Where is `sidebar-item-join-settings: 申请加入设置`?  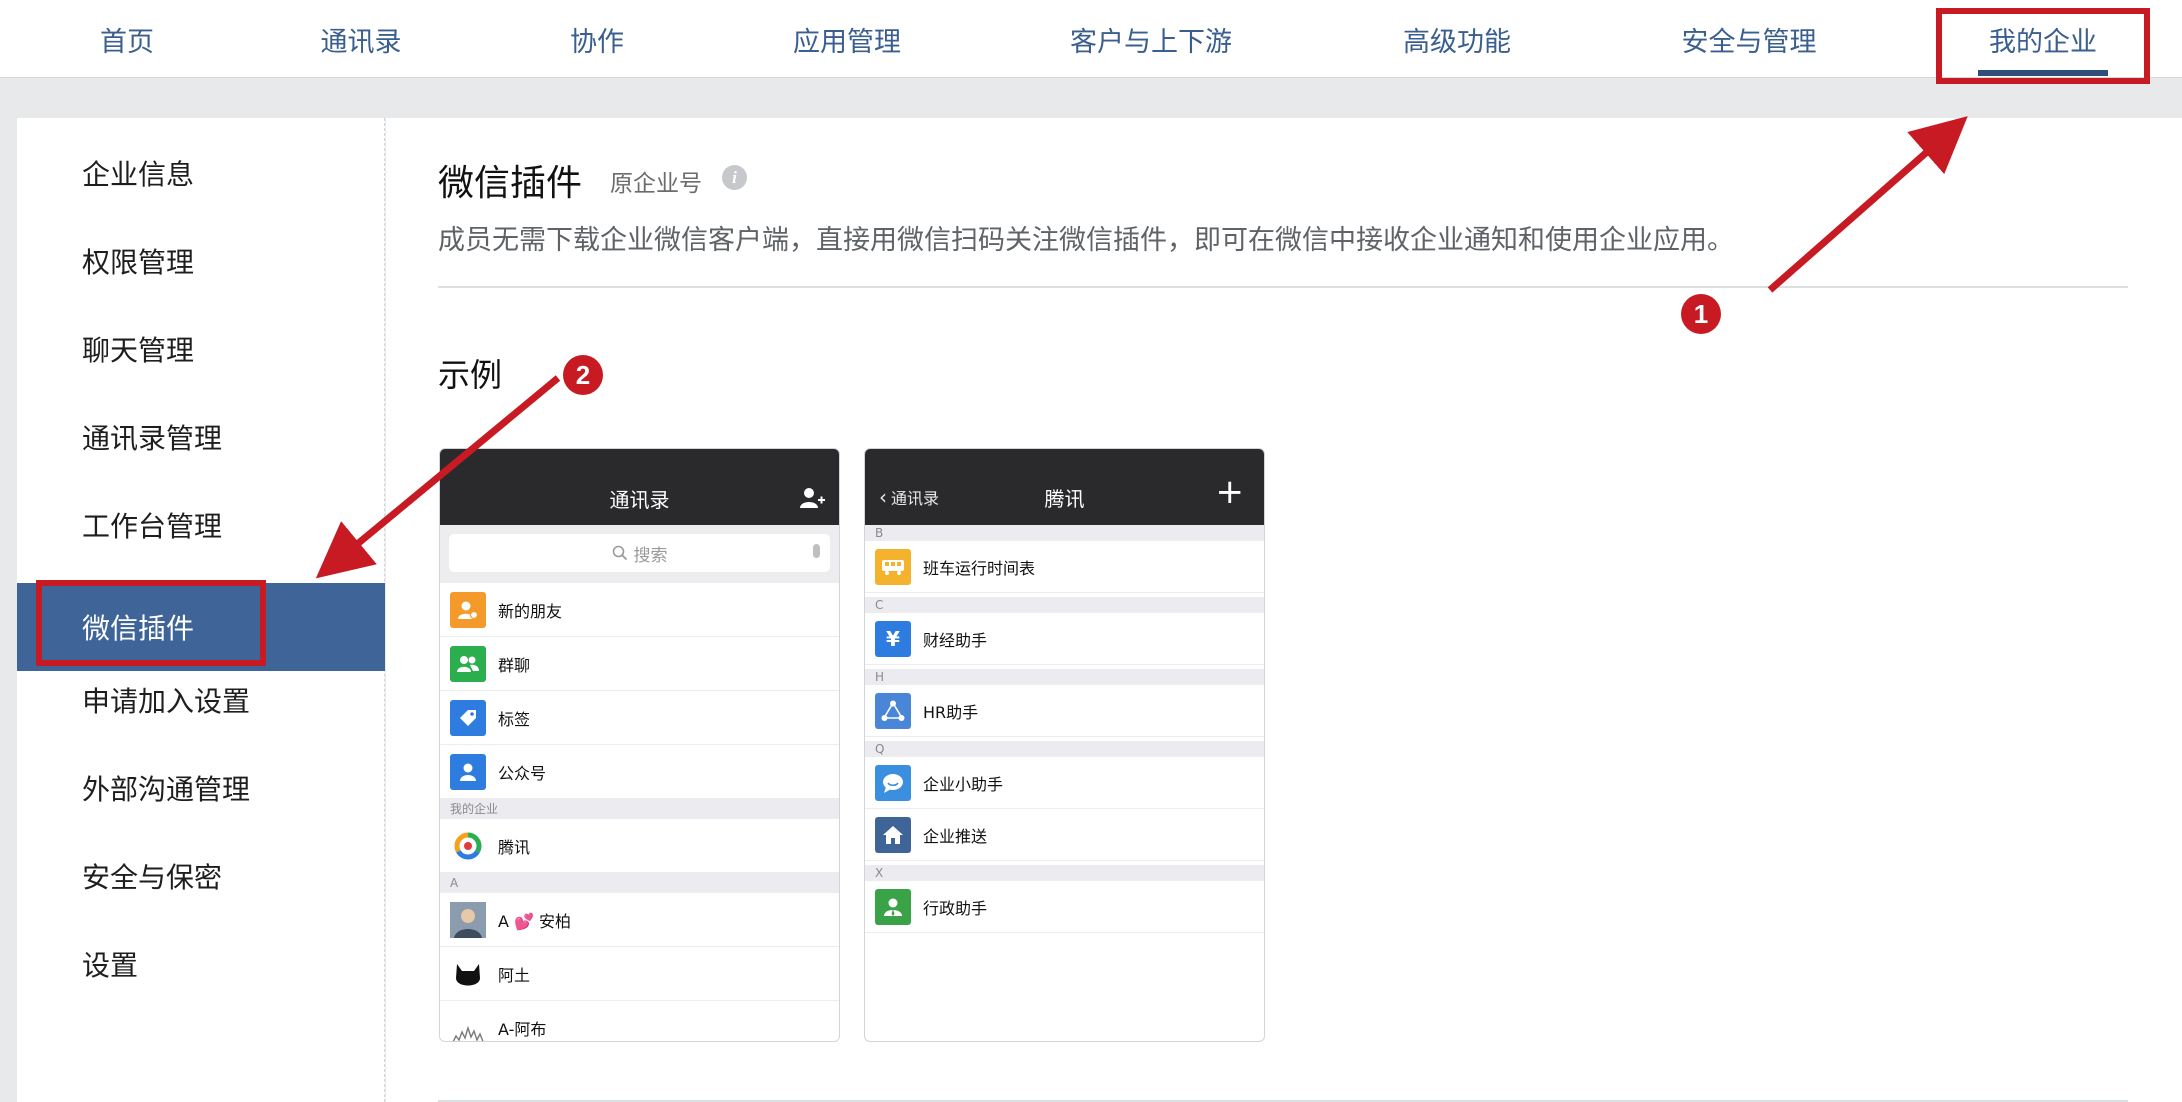 sidebar-item-join-settings: 申请加入设置 is located at coordinates (201, 700).